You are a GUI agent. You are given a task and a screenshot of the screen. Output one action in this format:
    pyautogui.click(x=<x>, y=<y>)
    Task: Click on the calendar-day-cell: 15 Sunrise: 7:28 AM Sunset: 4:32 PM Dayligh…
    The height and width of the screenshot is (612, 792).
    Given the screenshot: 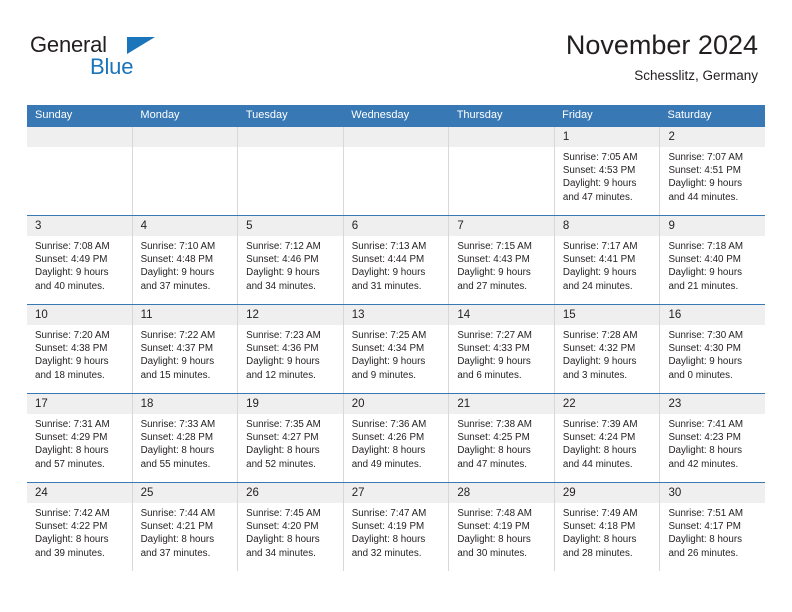 What is the action you would take?
    pyautogui.click(x=606, y=349)
    